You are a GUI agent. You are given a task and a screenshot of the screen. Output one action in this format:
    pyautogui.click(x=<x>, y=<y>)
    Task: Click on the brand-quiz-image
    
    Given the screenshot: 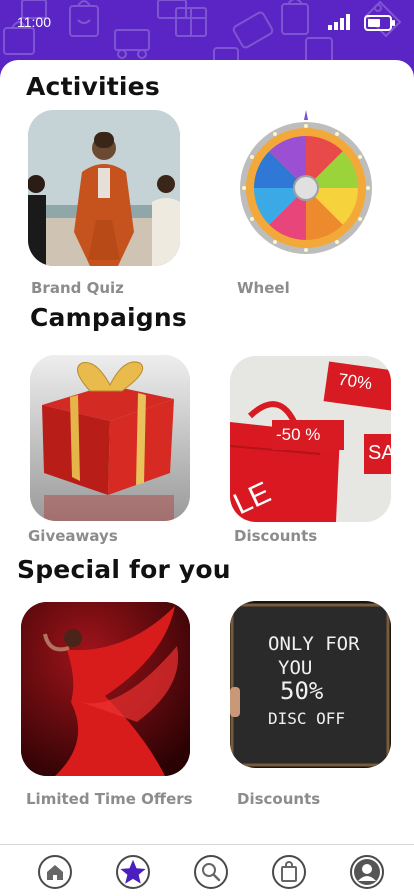 What is the action you would take?
    pyautogui.click(x=104, y=188)
    